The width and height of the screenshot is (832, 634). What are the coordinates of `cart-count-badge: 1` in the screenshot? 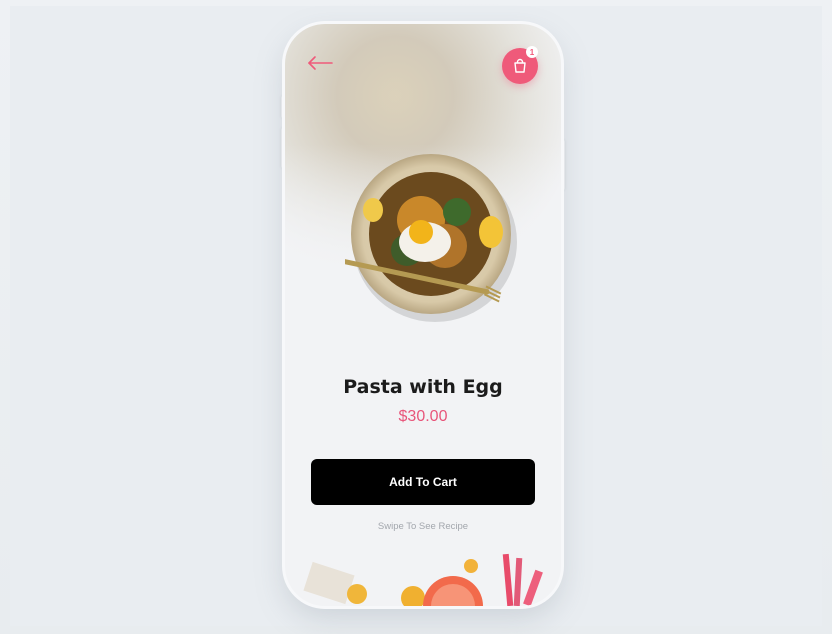 It's located at (532, 52).